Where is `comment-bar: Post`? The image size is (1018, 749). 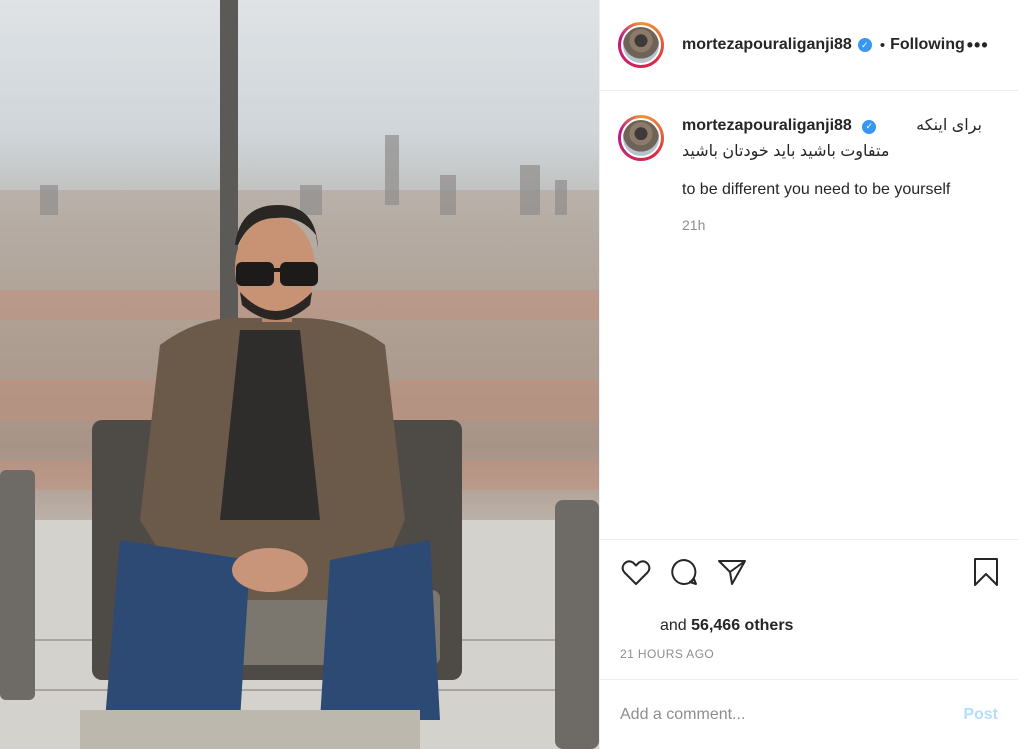
comment-bar: Post is located at coordinates (809, 714).